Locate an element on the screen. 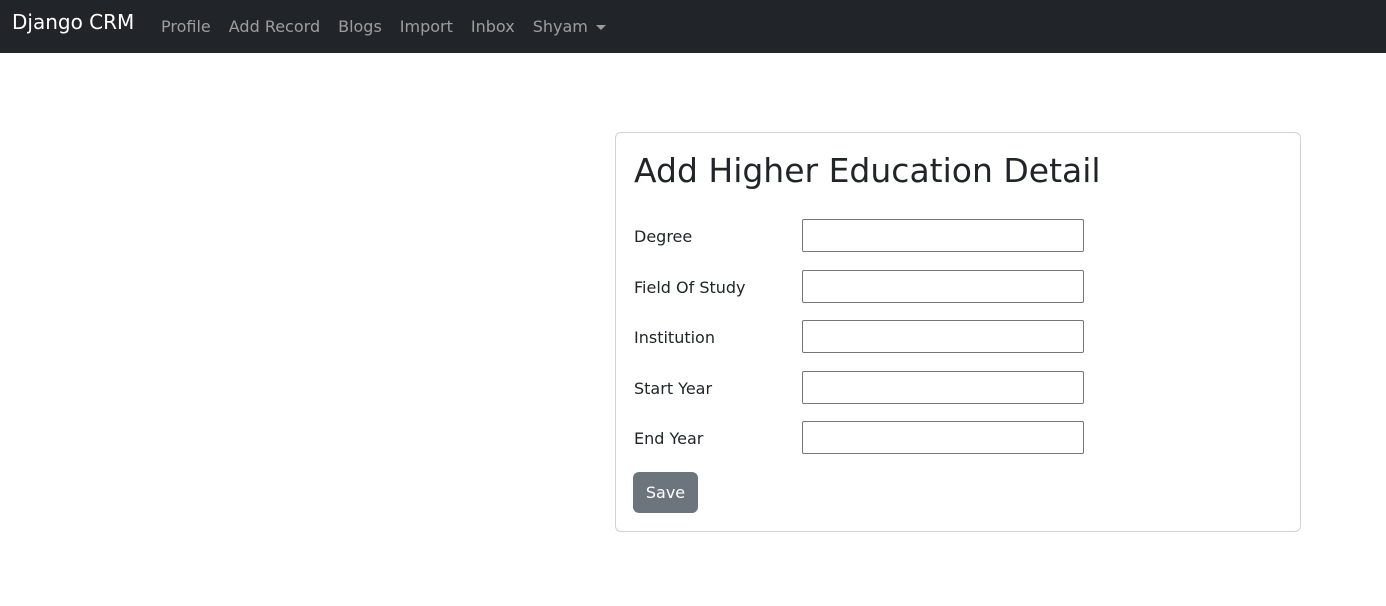  form-row-field-of-study: Field Of Study is located at coordinates (964, 286).